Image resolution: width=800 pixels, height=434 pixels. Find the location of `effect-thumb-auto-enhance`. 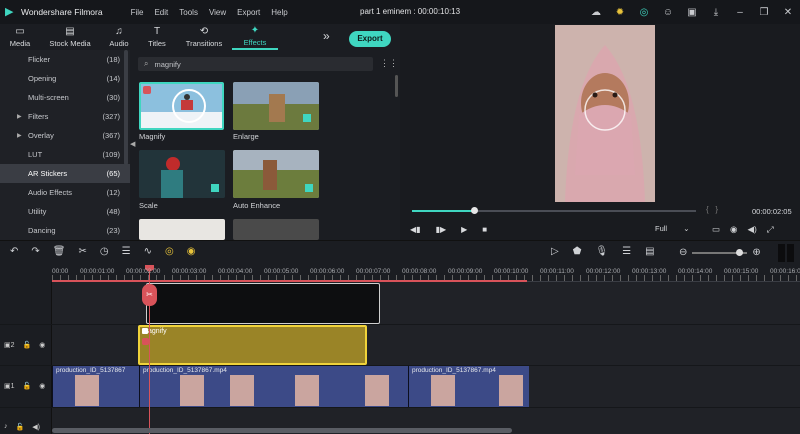

effect-thumb-auto-enhance is located at coordinates (276, 174).